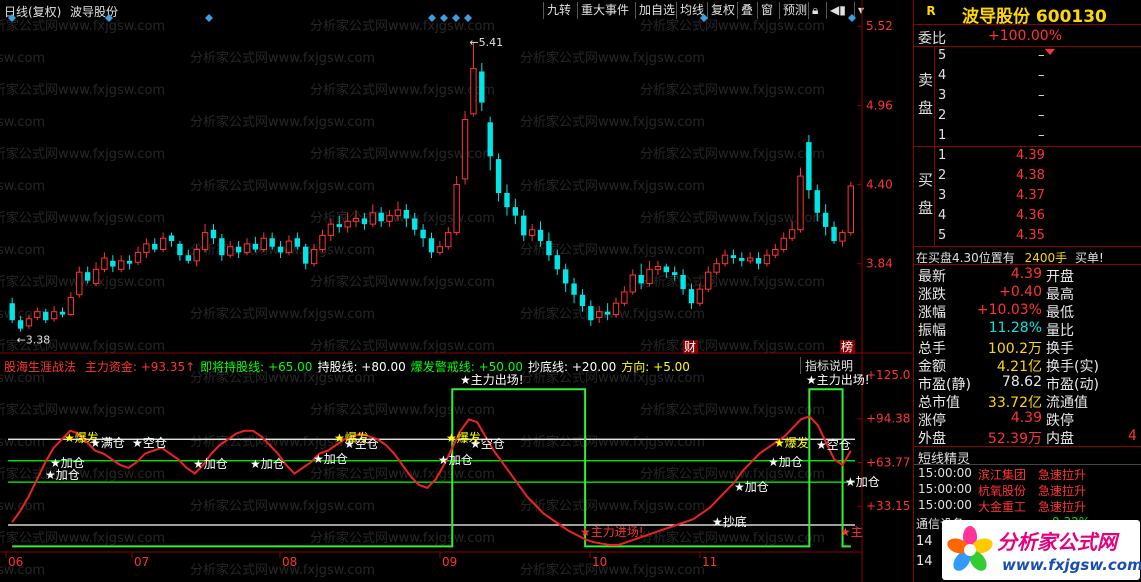 This screenshot has width=1141, height=582. Describe the element at coordinates (942, 155) in the screenshot. I see `buy-level: 1` at that location.